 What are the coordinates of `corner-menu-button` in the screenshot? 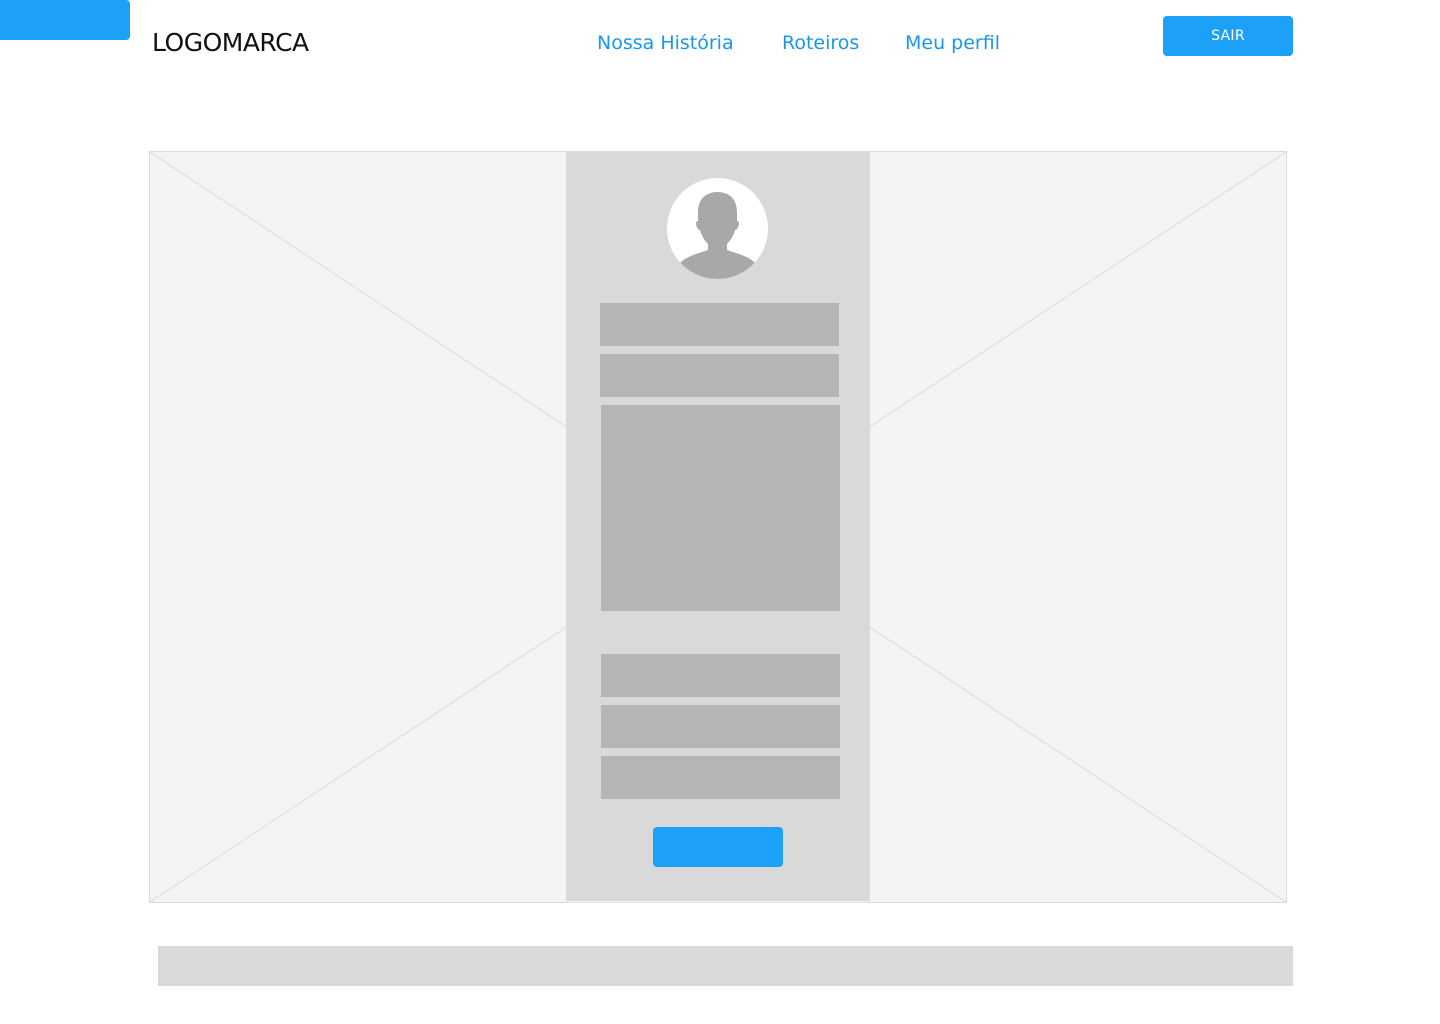 It's located at (65, 20).